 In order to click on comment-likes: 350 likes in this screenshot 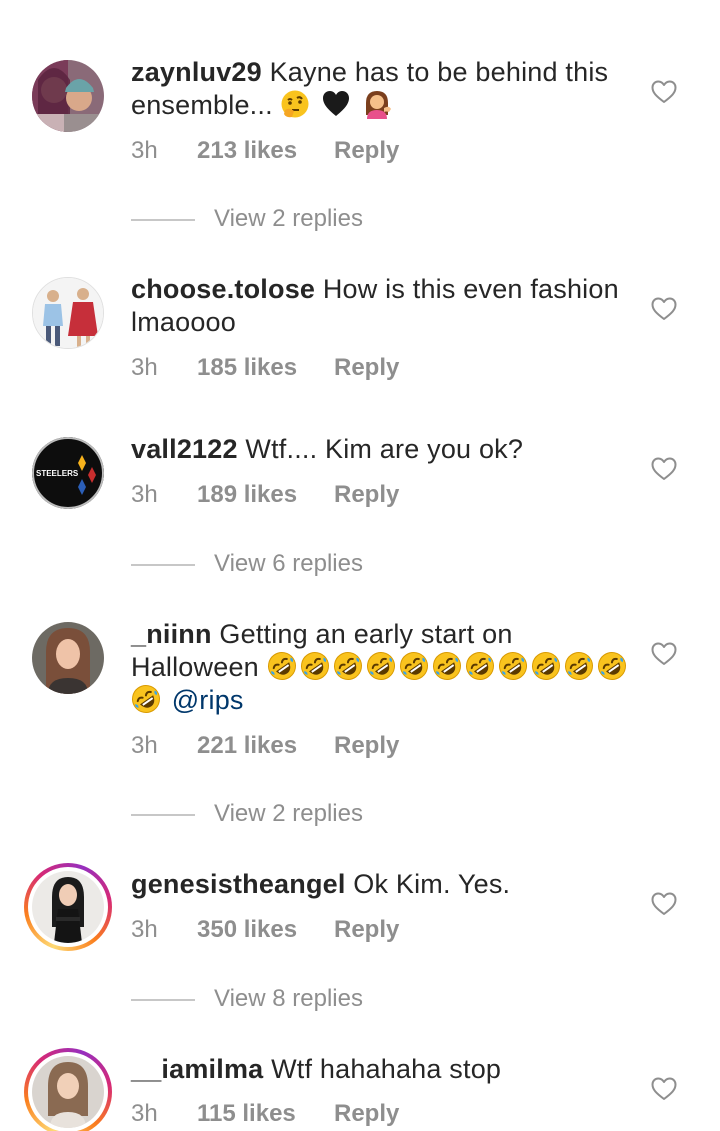, I will do `click(265, 930)`.